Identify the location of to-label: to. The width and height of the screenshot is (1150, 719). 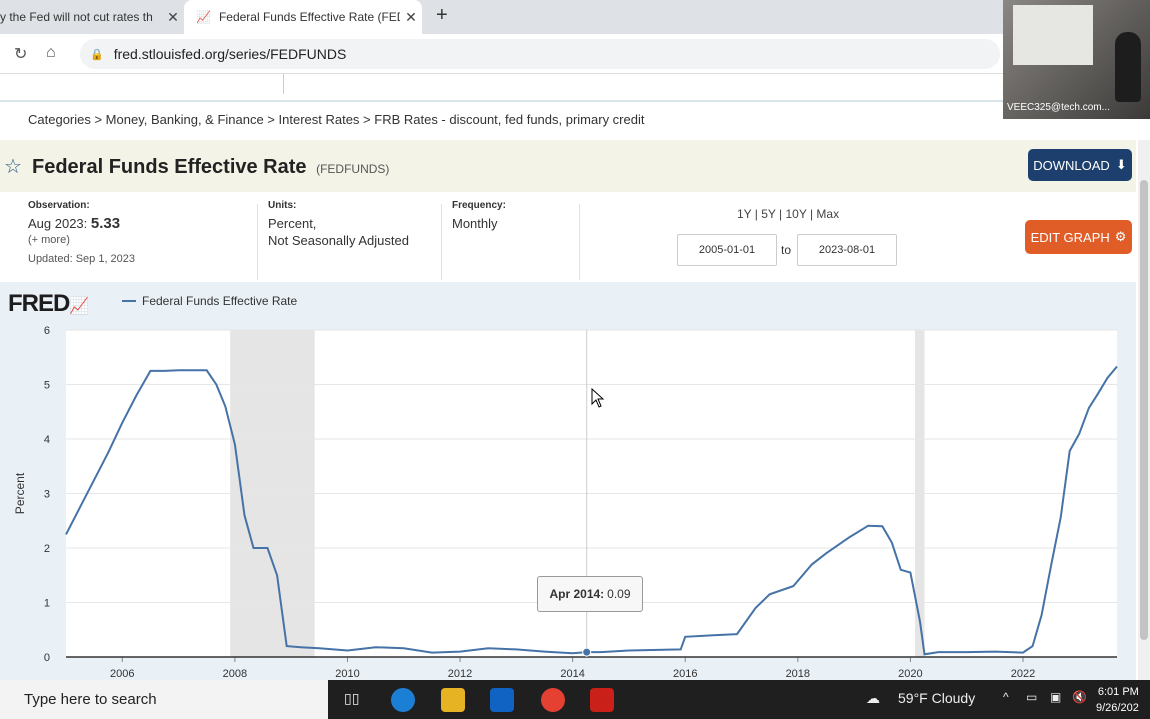
(786, 250).